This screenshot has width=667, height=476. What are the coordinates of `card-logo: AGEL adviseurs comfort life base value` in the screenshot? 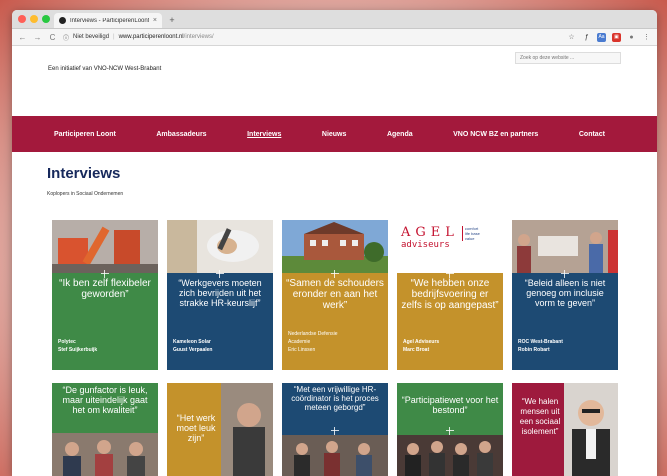 It's located at (450, 246).